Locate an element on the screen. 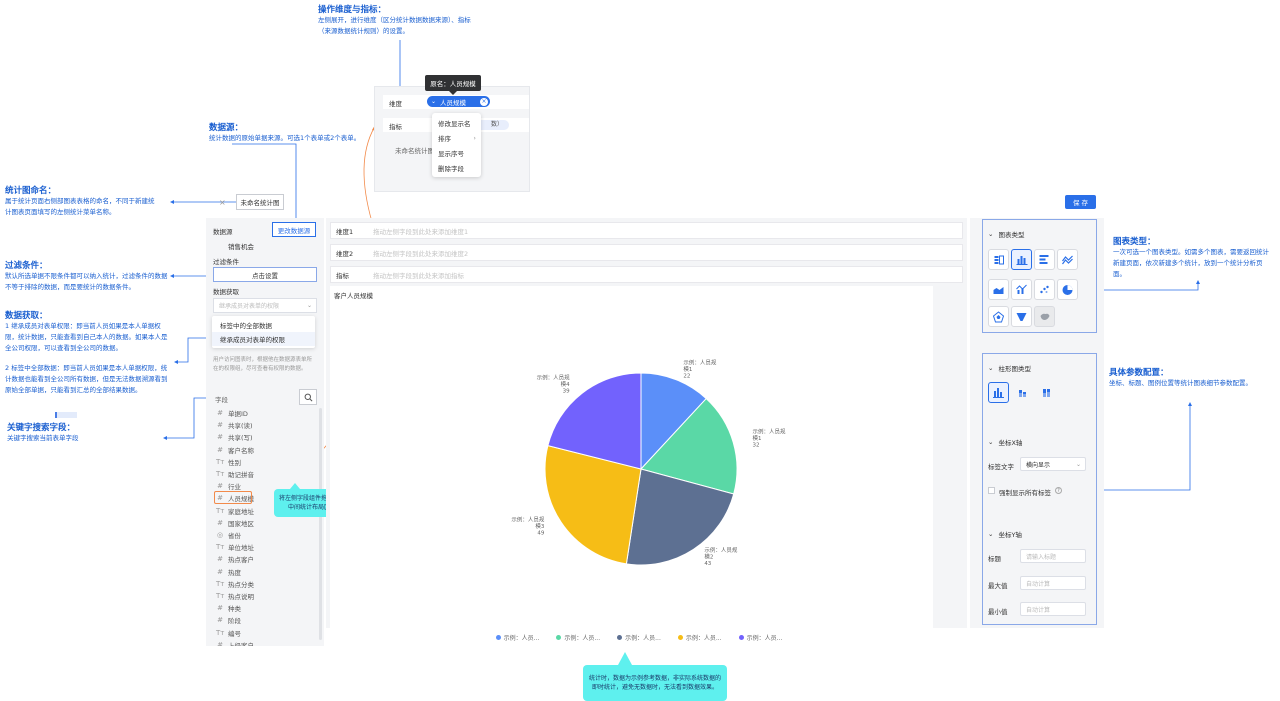  chart-type-map is located at coordinates (1044, 316).